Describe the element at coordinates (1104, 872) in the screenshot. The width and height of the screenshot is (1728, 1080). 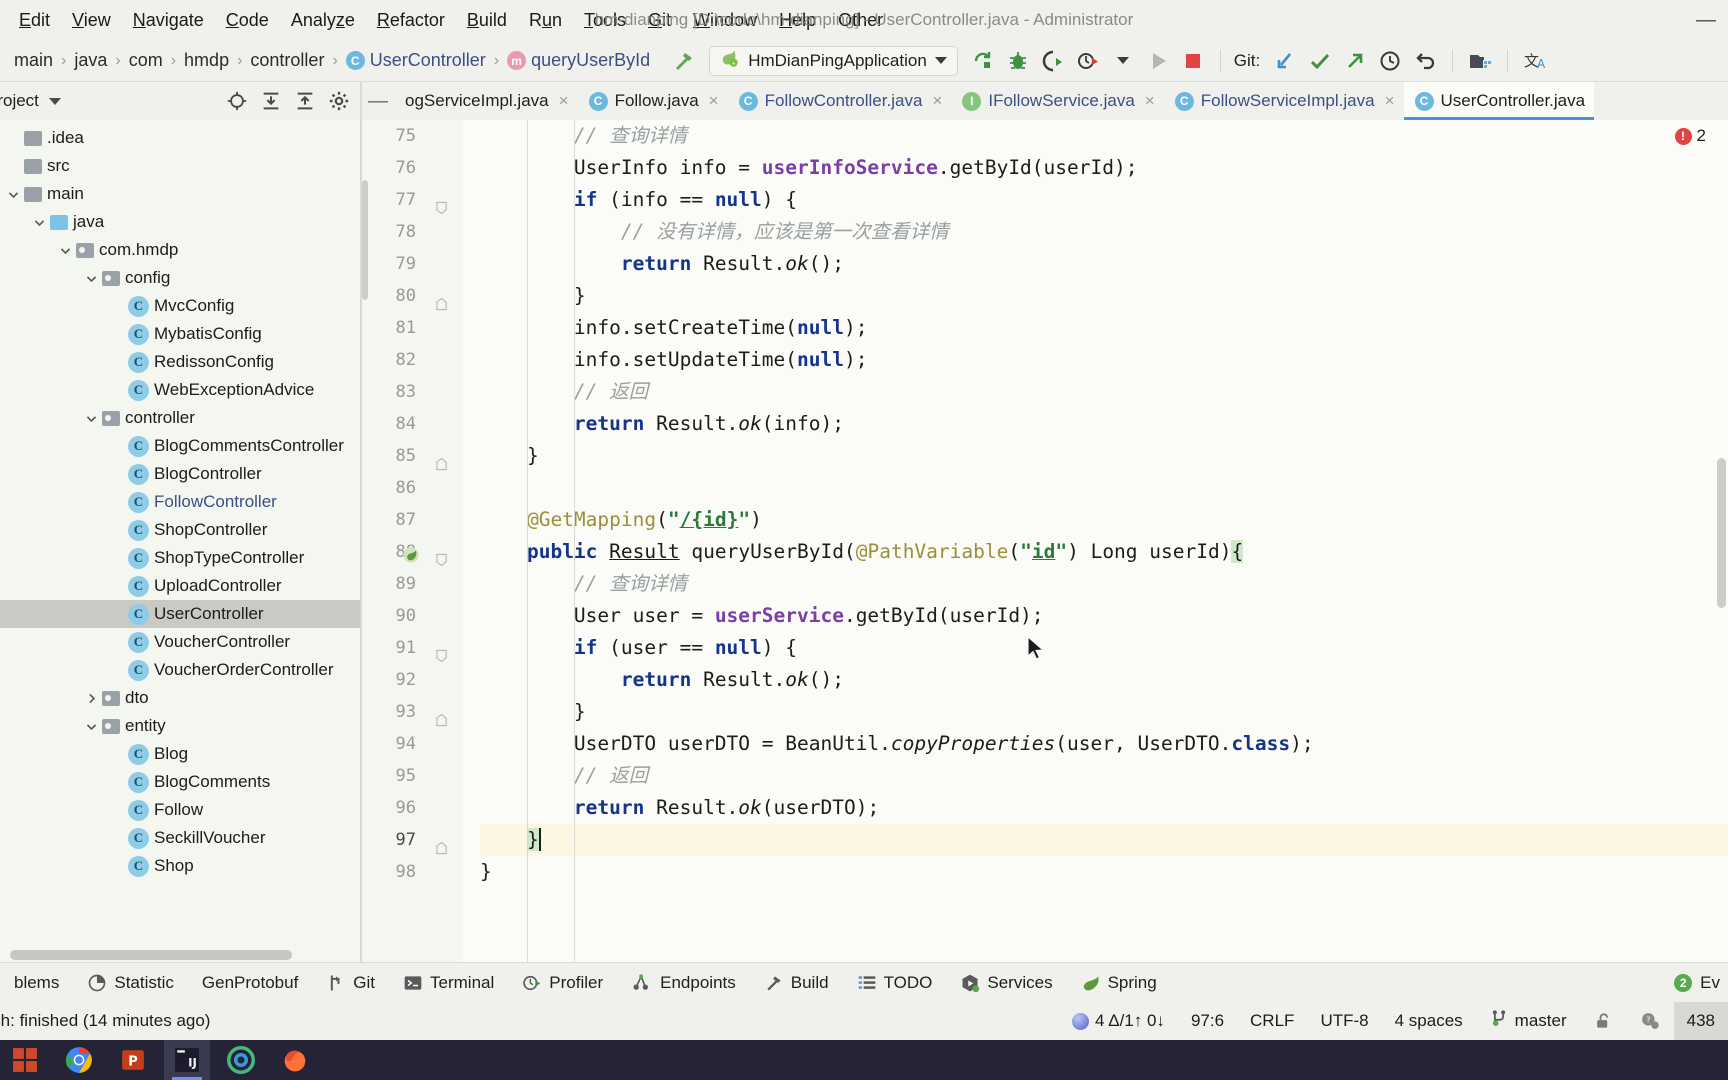
I see `code-line-98: }` at that location.